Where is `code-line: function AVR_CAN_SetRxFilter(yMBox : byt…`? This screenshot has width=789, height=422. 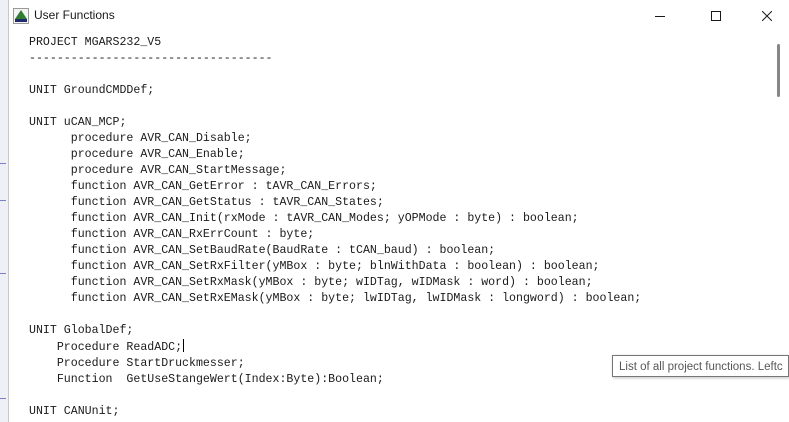
code-line: function AVR_CAN_SetRxFilter(yMBox : byt… is located at coordinates (314, 266).